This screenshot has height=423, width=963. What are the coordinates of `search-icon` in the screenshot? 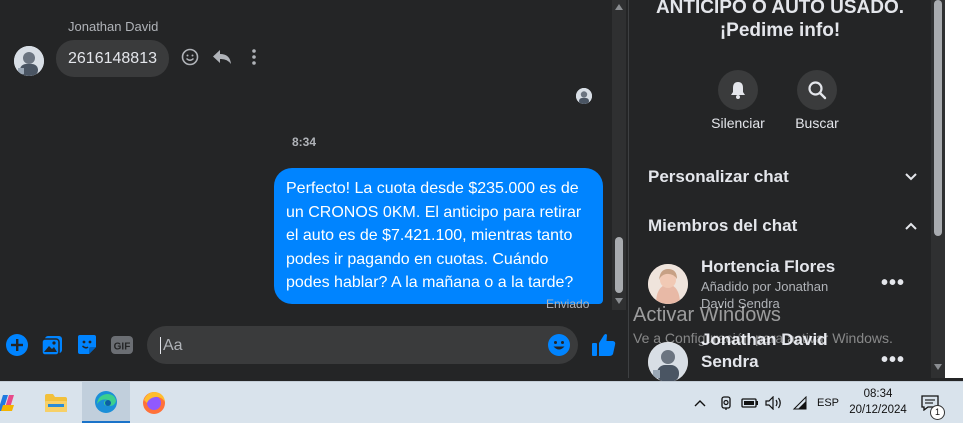 It's located at (817, 90).